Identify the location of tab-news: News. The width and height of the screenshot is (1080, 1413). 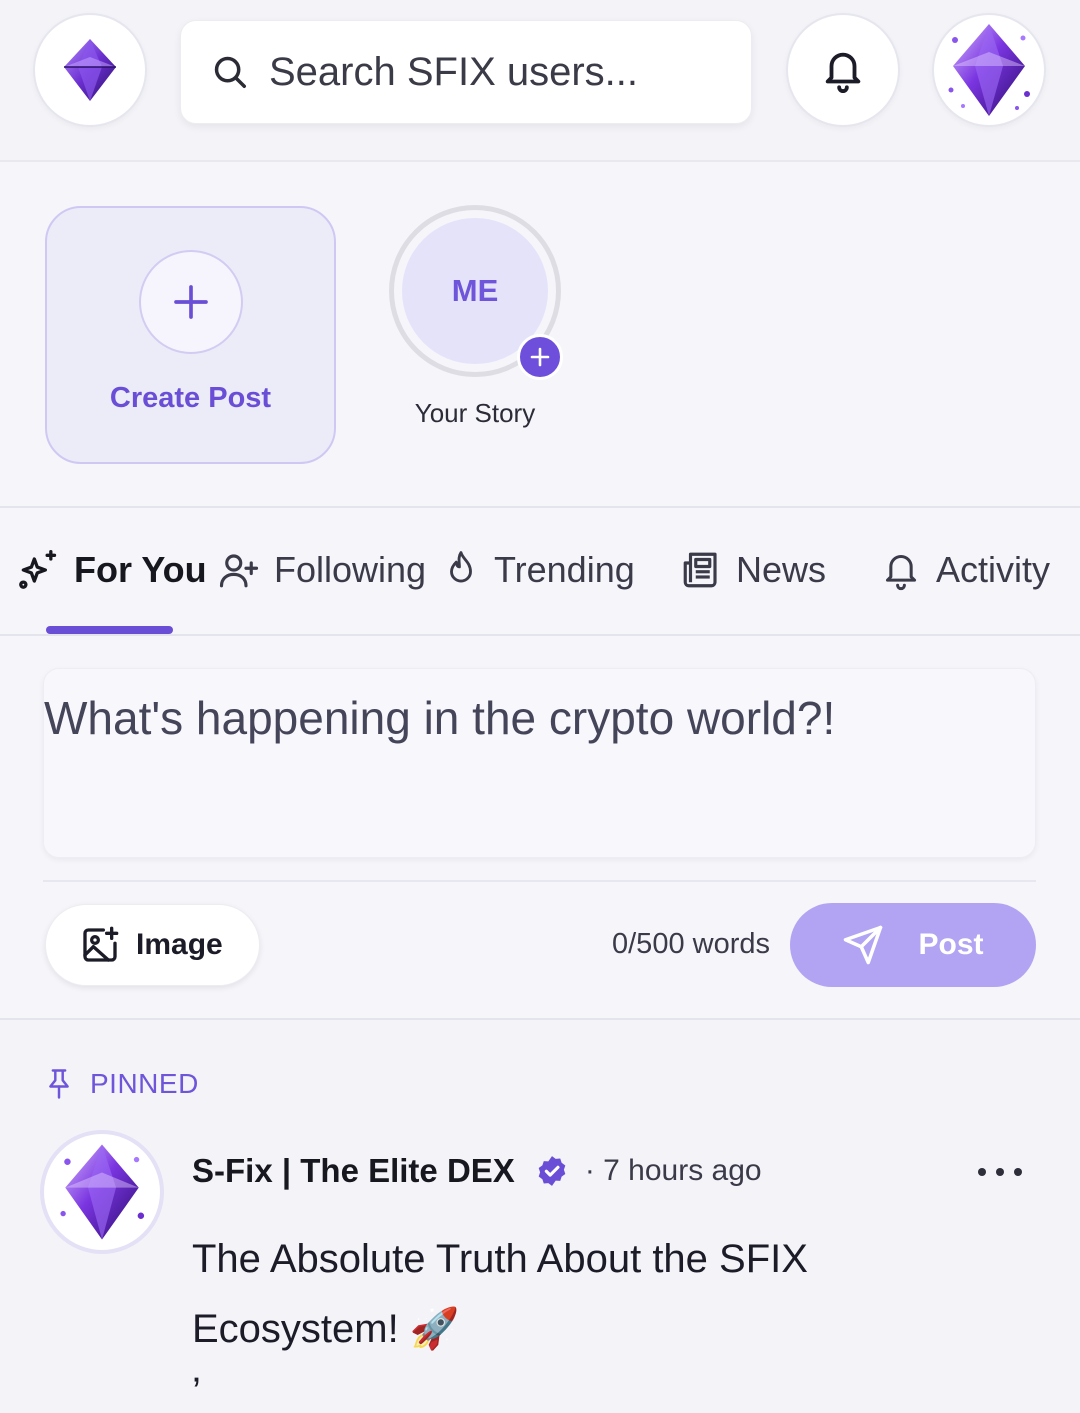
(753, 570).